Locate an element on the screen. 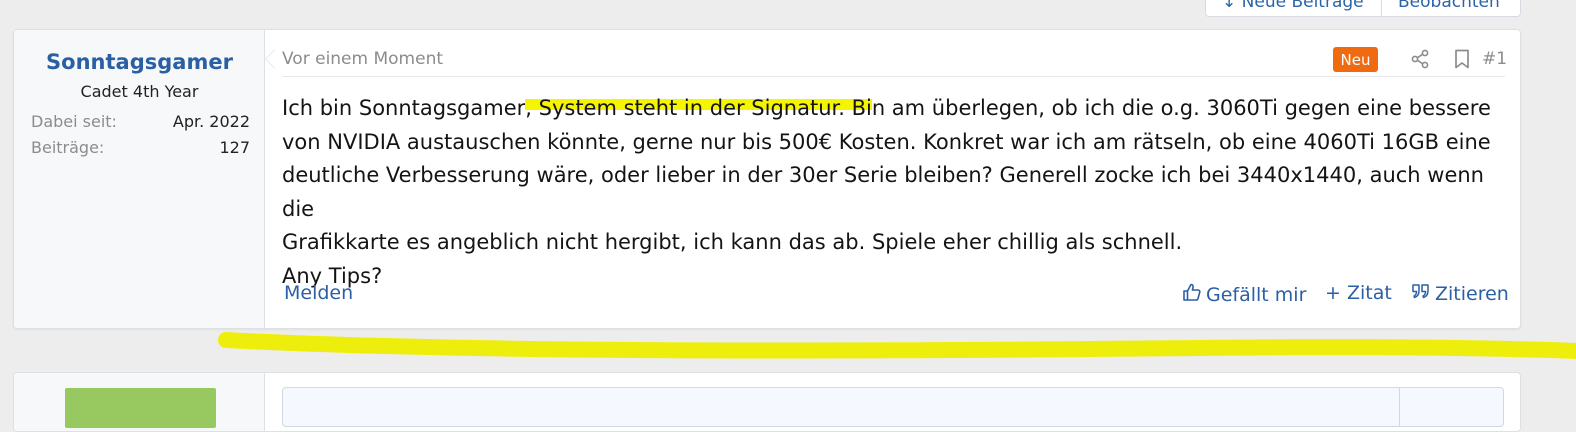 This screenshot has width=1576, height=432. quote-plus-label: + Zitat is located at coordinates (1358, 293).